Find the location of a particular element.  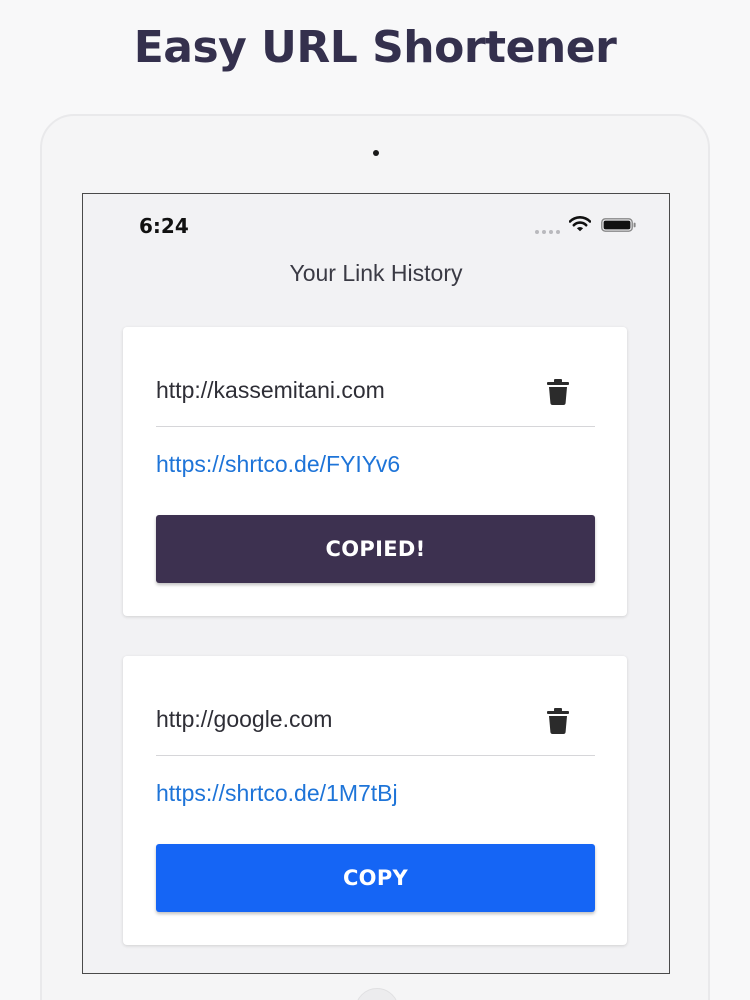

camera-dot is located at coordinates (376, 153).